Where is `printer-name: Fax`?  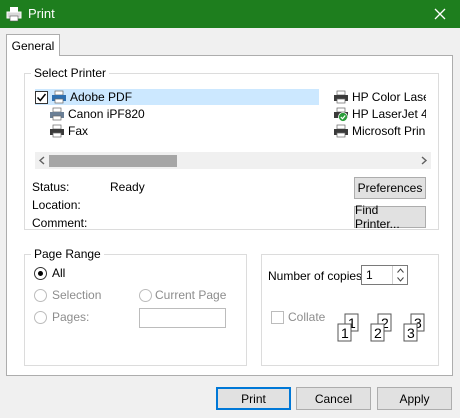
printer-name: Fax is located at coordinates (78, 131).